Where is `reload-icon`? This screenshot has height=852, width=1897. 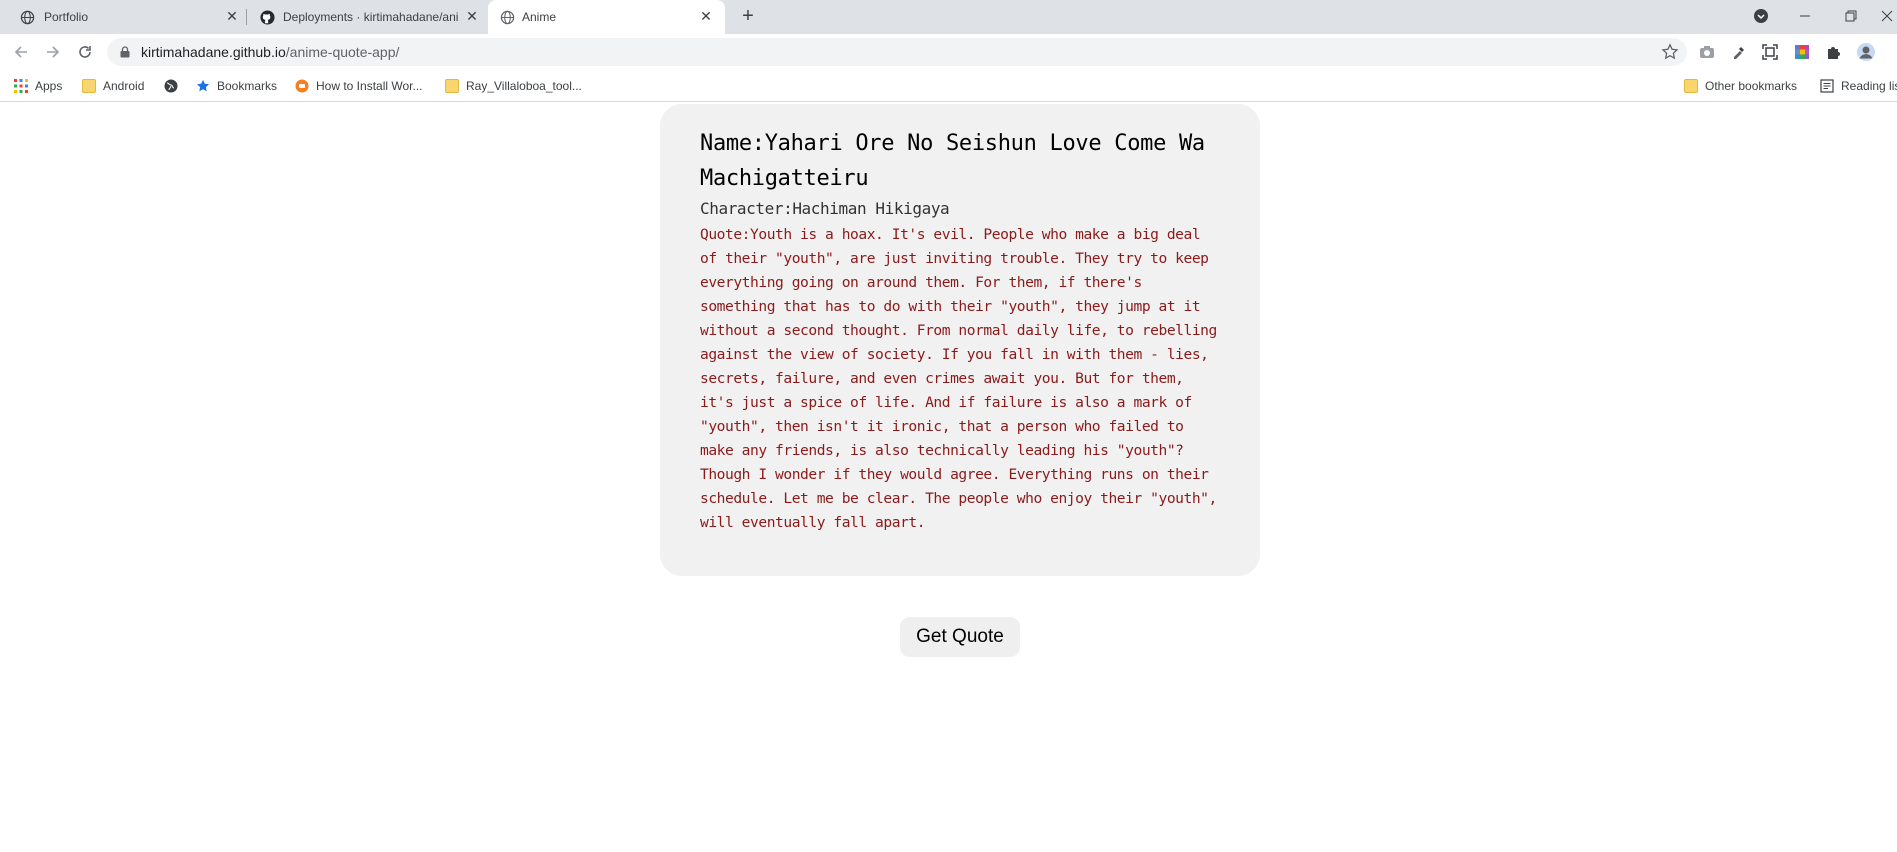
reload-icon is located at coordinates (85, 52).